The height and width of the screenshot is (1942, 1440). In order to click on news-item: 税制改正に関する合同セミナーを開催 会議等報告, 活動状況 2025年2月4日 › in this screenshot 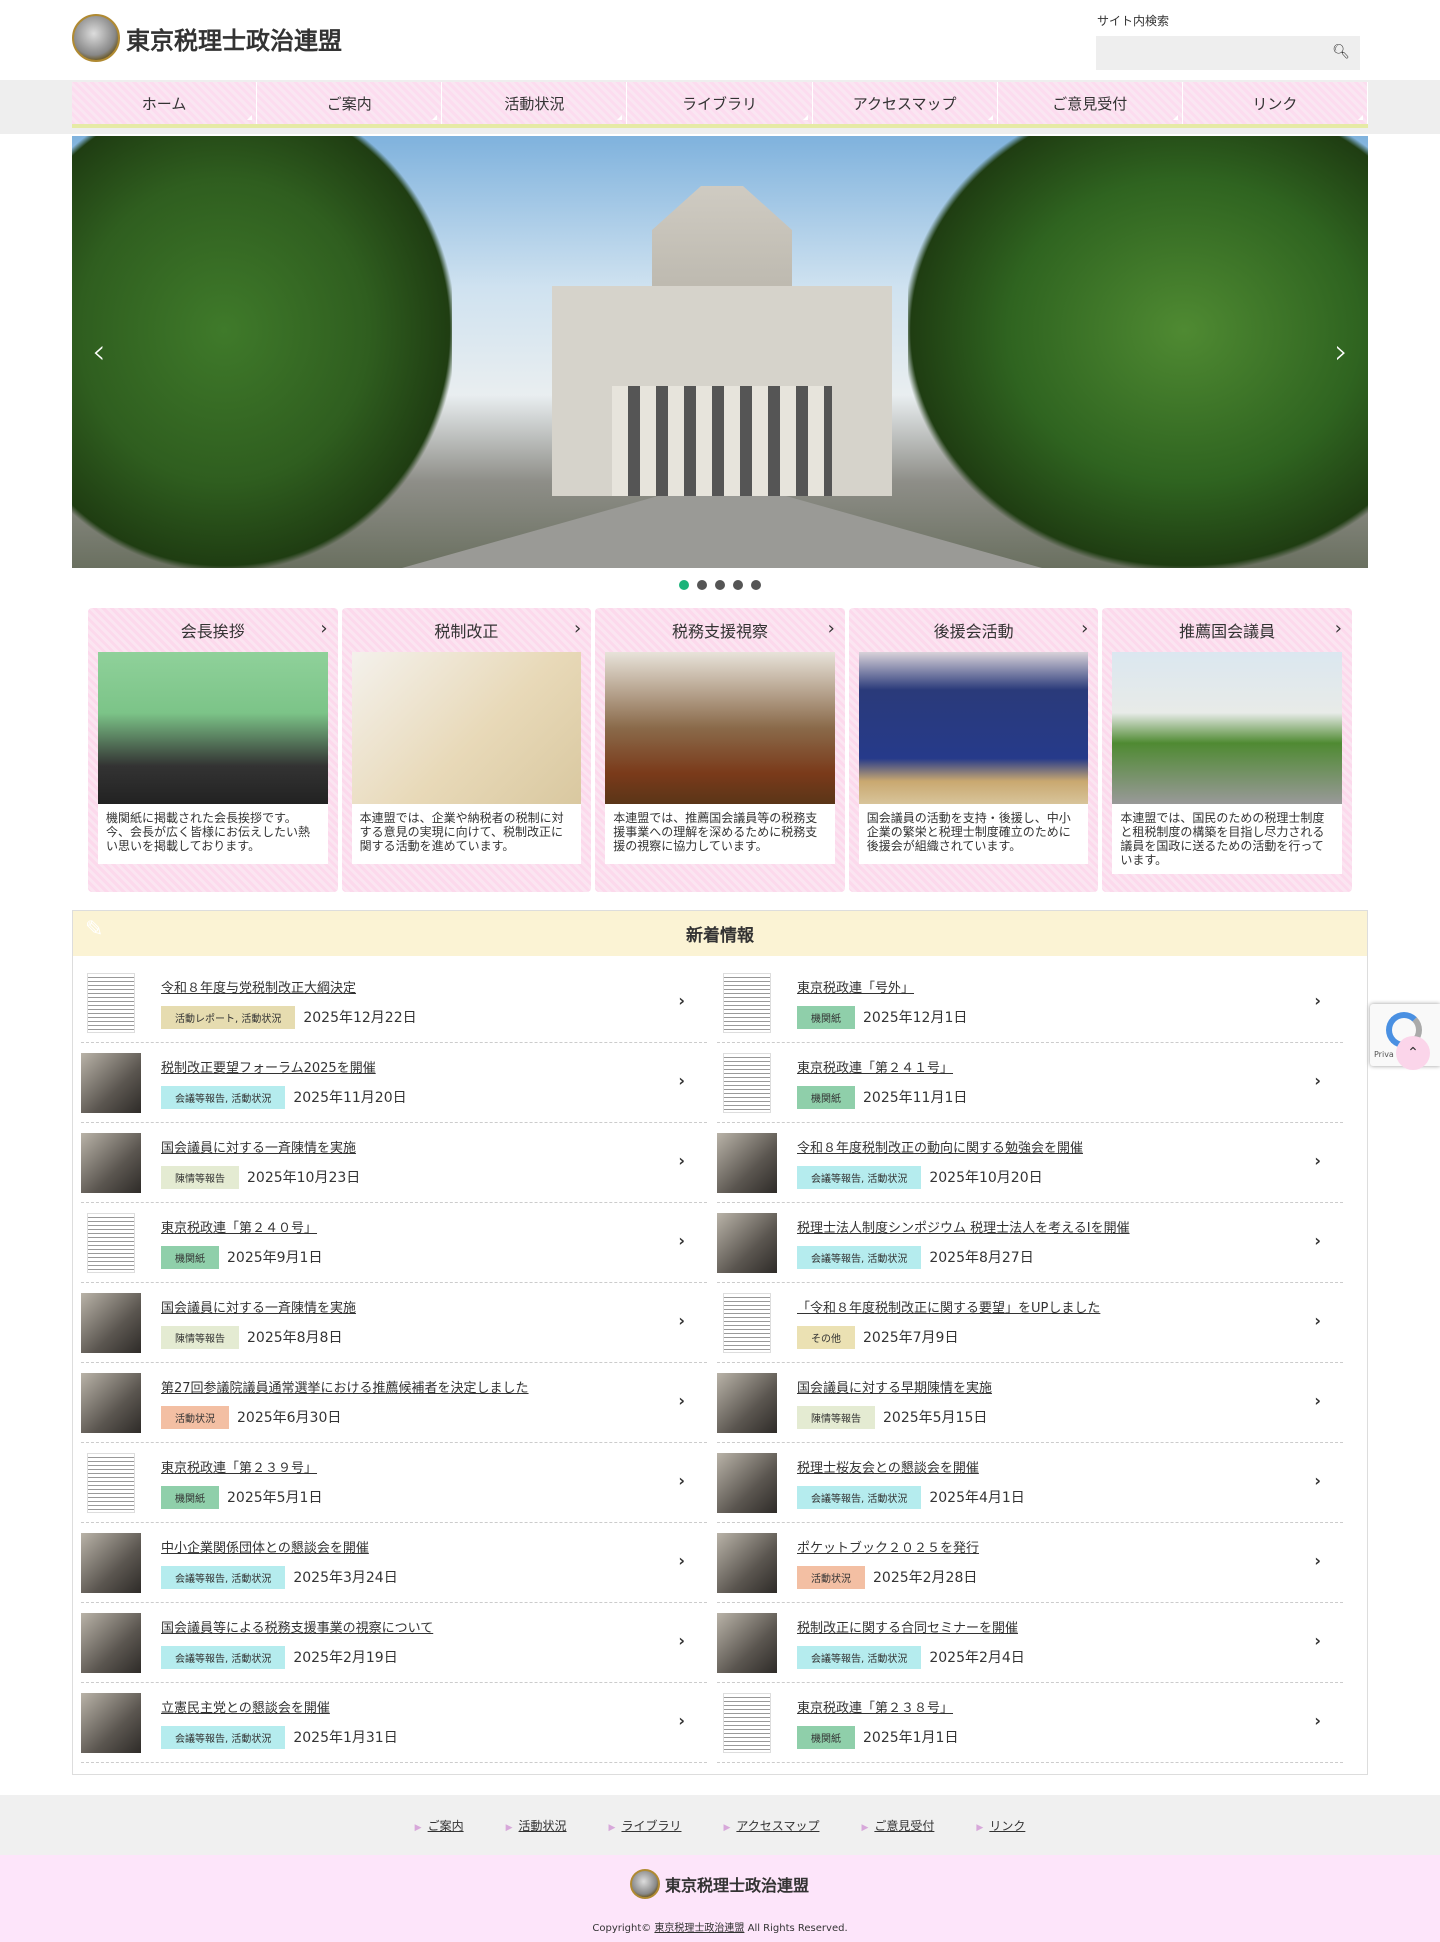, I will do `click(1030, 1643)`.